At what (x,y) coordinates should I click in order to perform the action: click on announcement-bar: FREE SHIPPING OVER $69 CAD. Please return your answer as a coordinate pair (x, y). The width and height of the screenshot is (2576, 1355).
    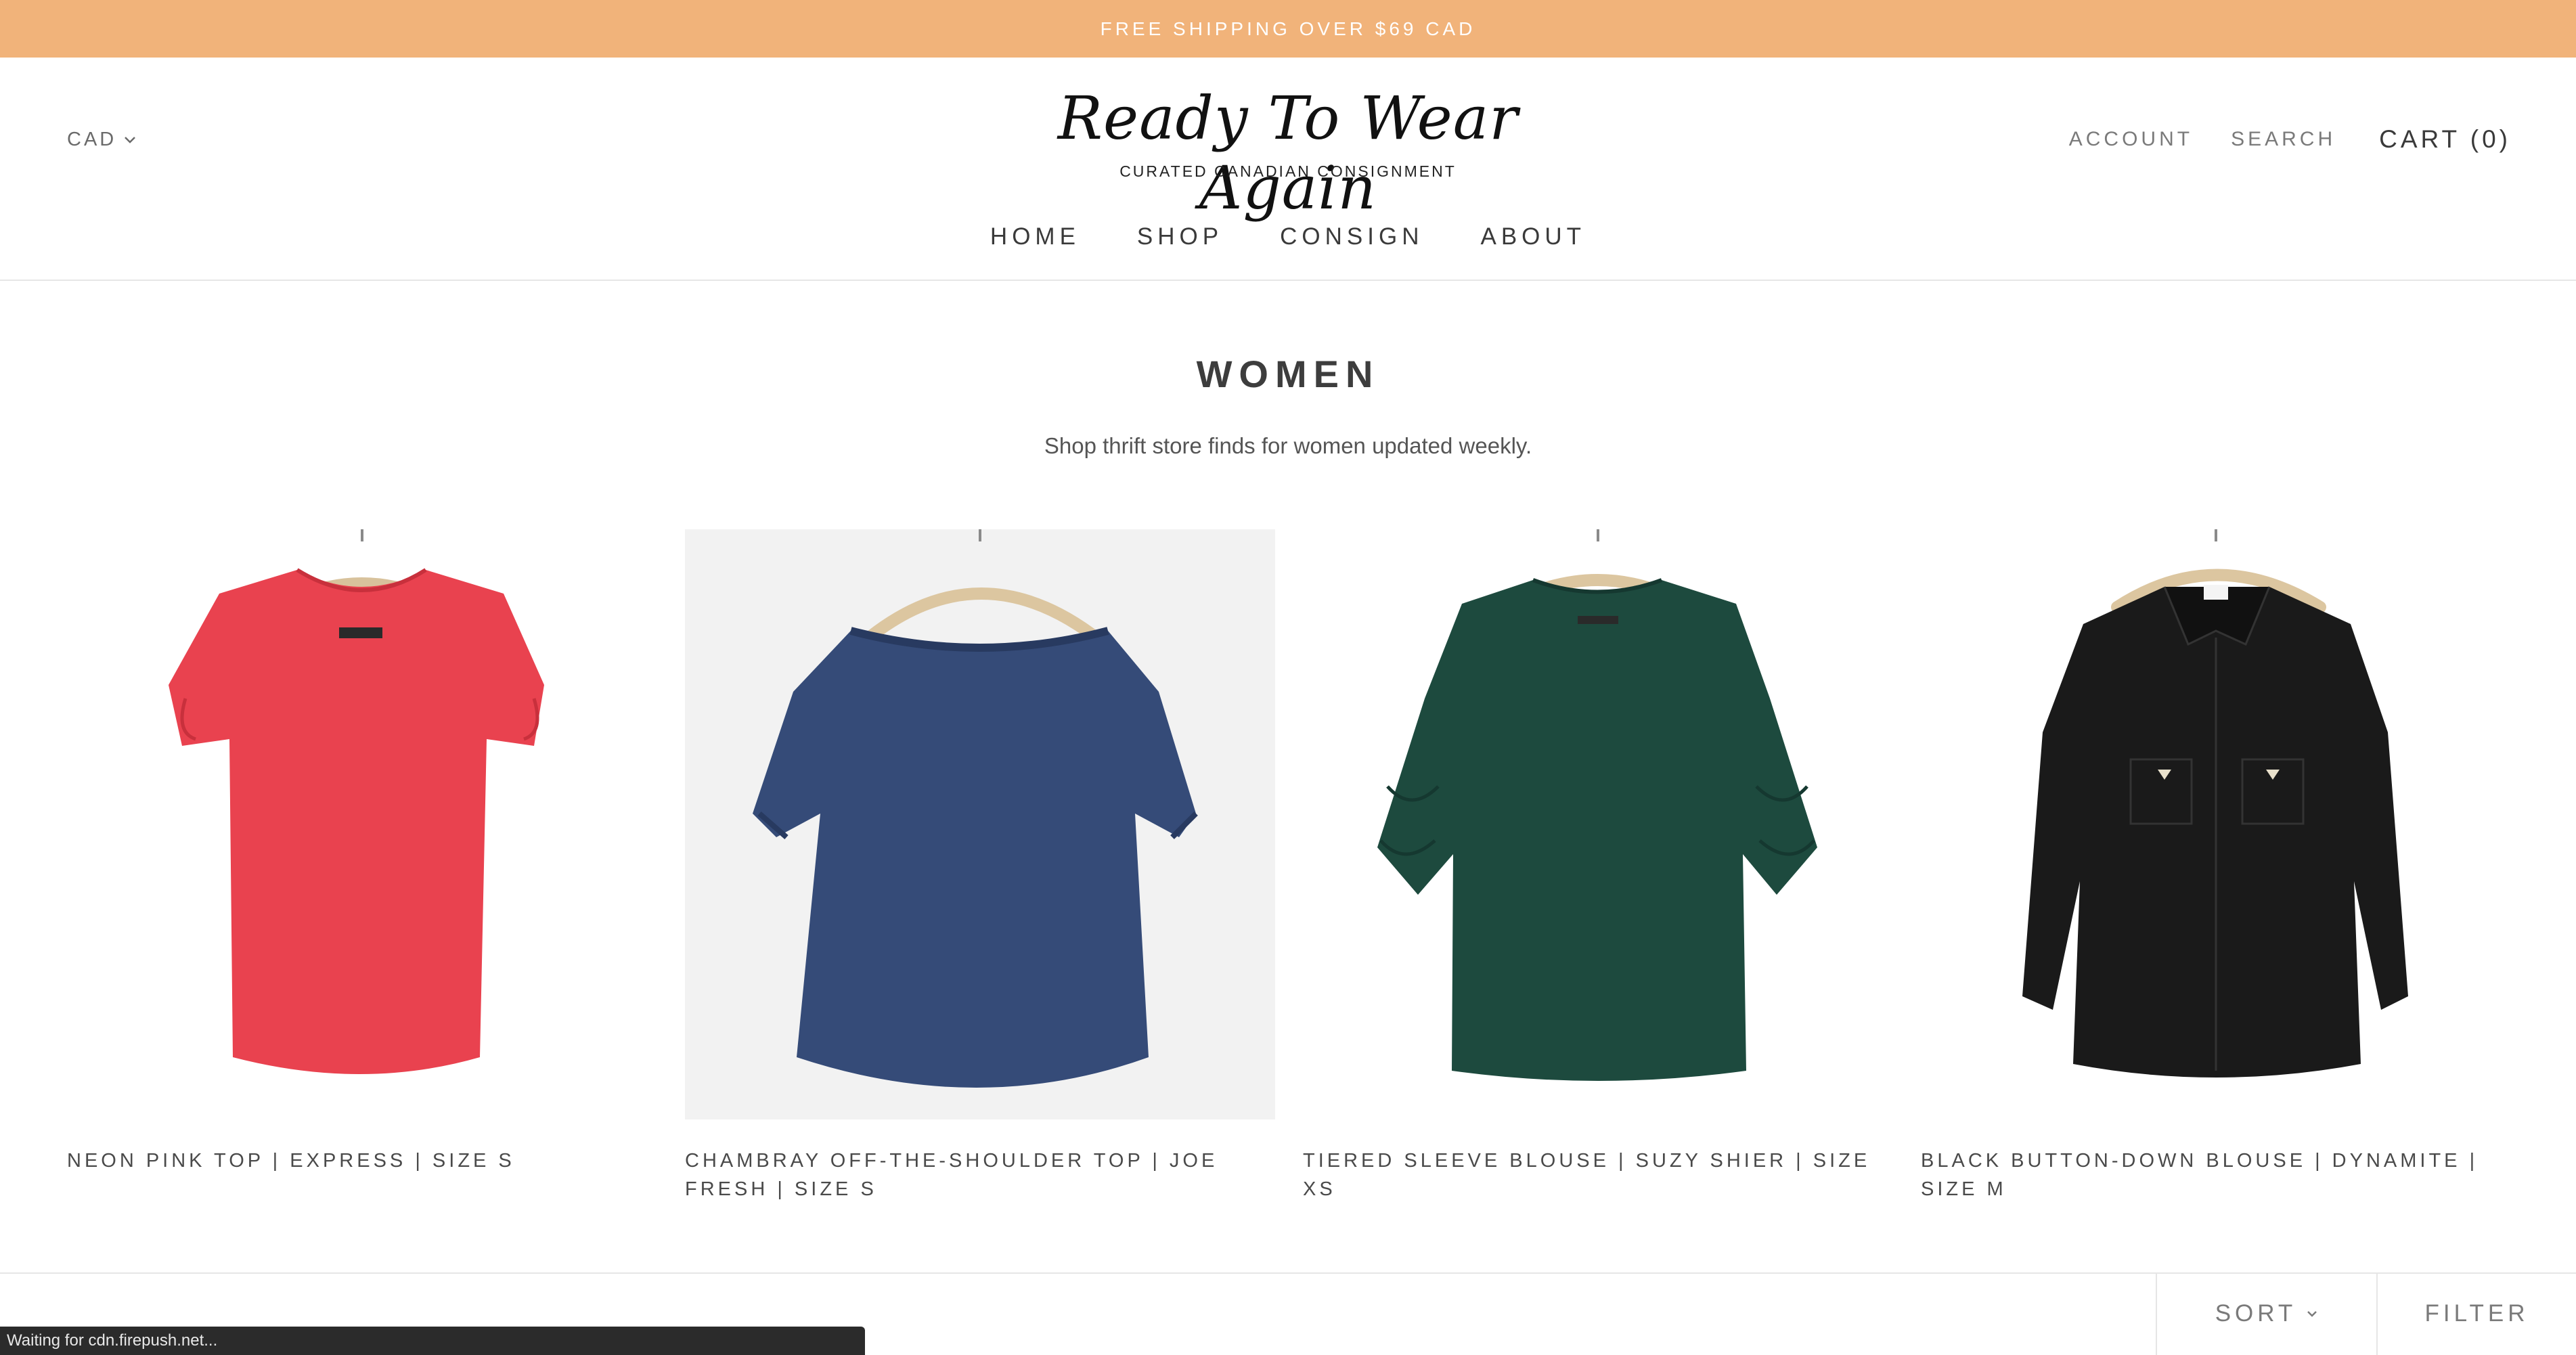
    Looking at the image, I should click on (1288, 29).